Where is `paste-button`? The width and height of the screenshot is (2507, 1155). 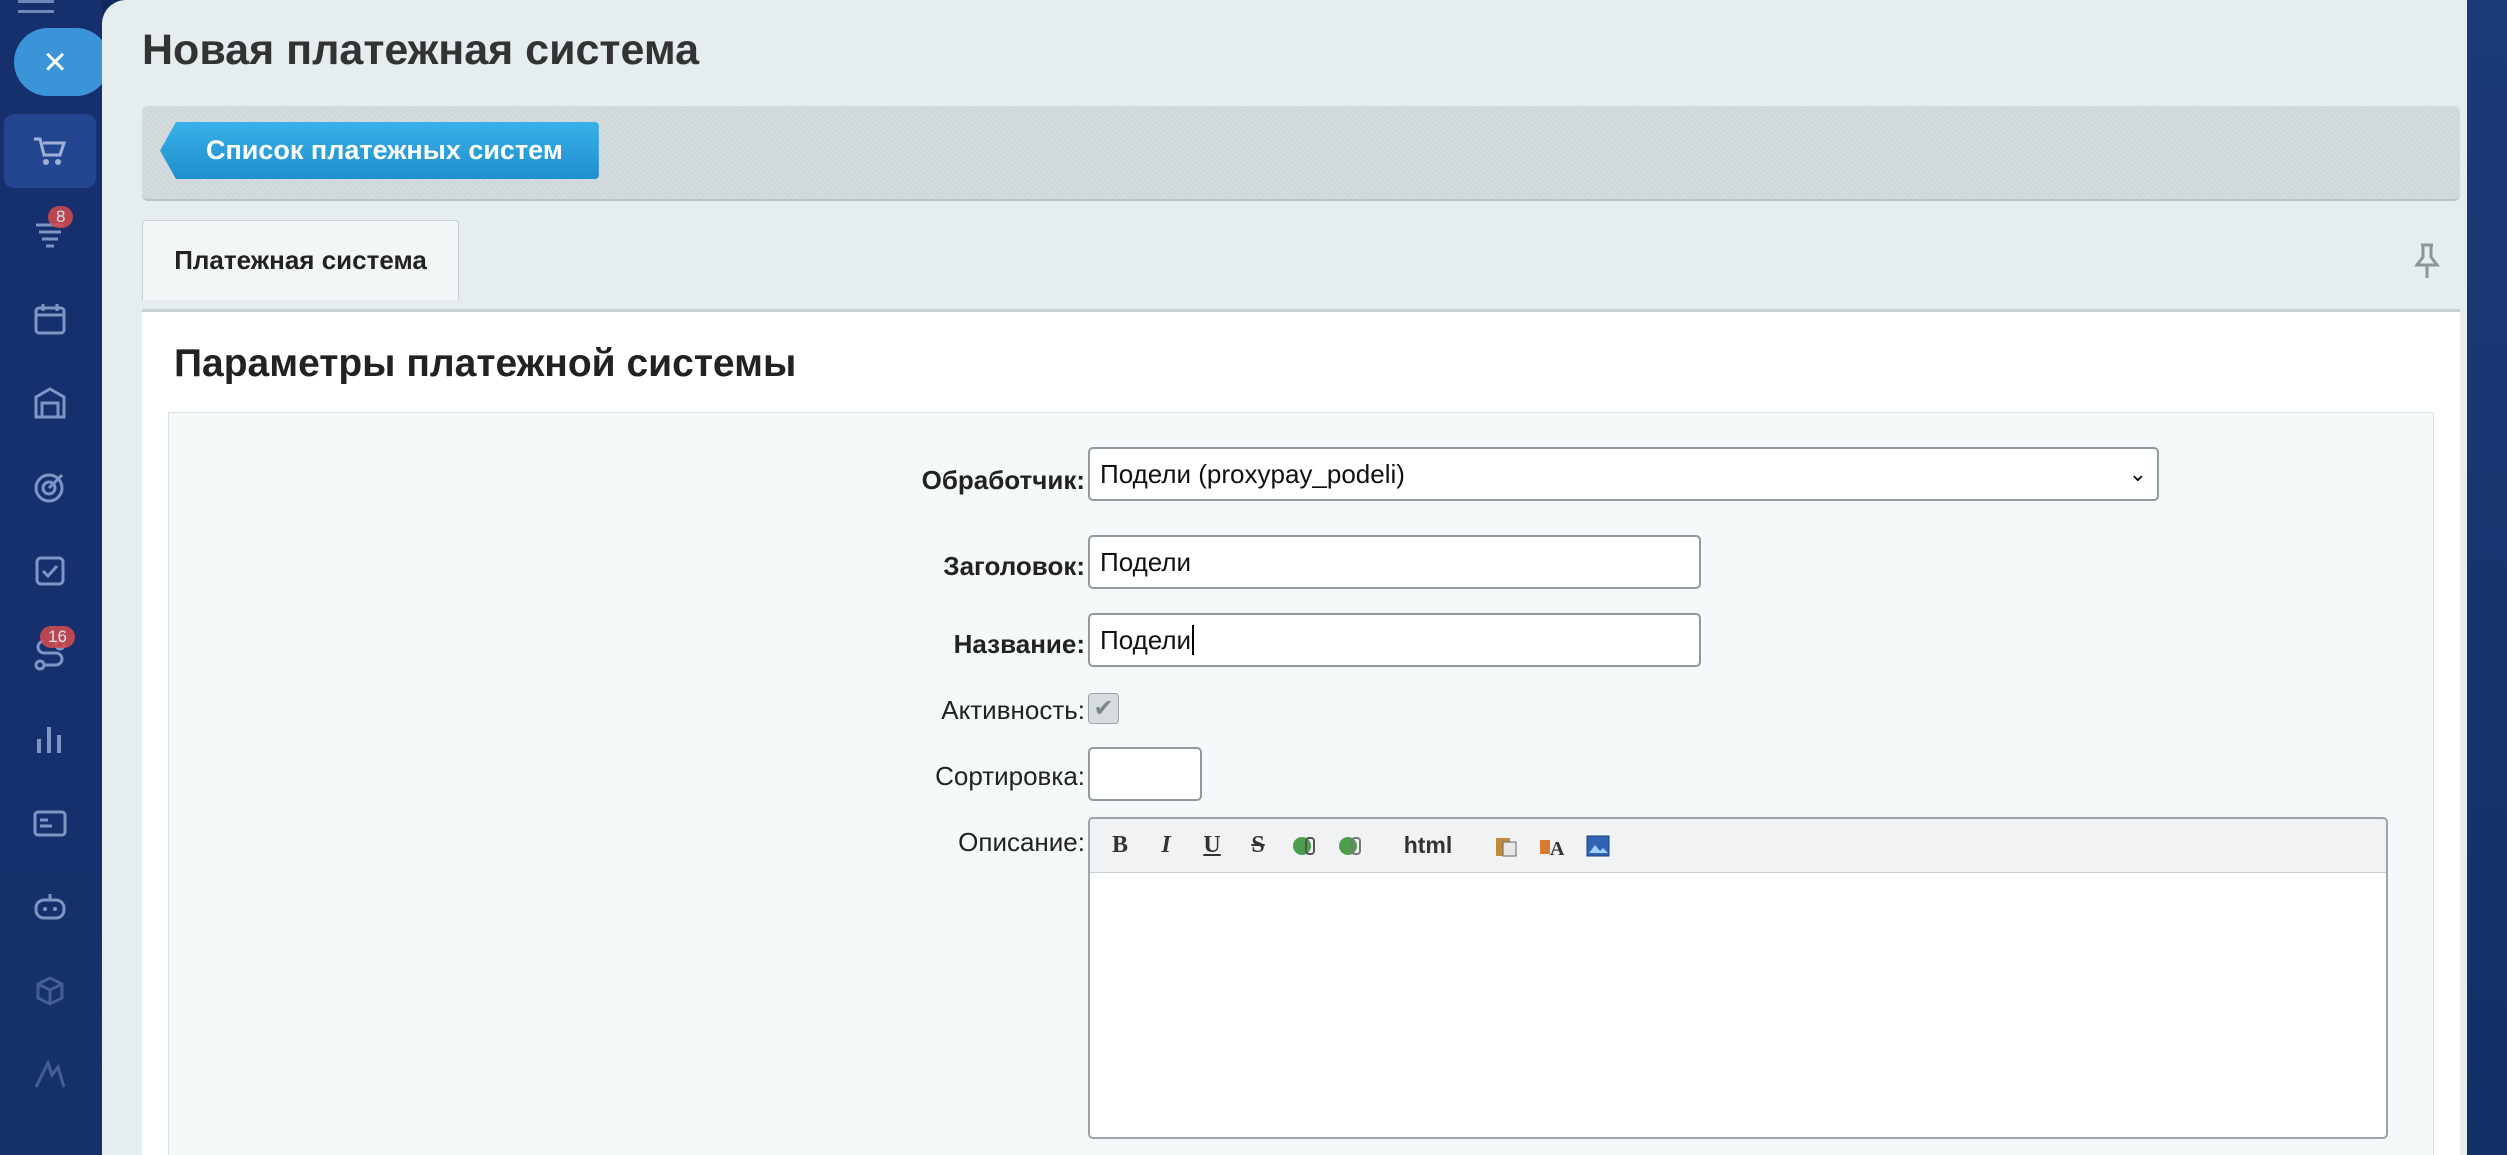
paste-button is located at coordinates (1506, 846).